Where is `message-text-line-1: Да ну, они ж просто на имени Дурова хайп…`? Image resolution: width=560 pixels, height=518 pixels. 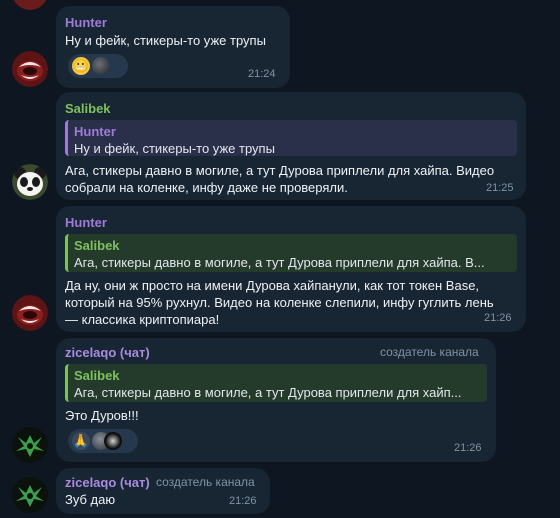 message-text-line-1: Да ну, они ж просто на имени Дурова хайп… is located at coordinates (272, 285).